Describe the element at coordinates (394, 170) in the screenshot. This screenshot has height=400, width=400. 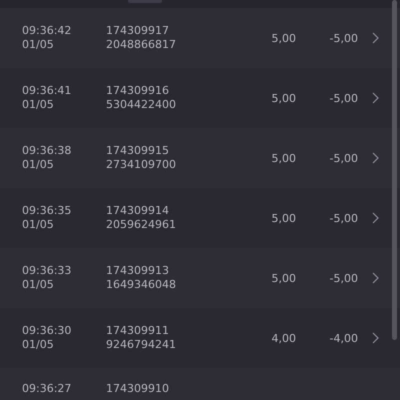
I see `scrollbar` at that location.